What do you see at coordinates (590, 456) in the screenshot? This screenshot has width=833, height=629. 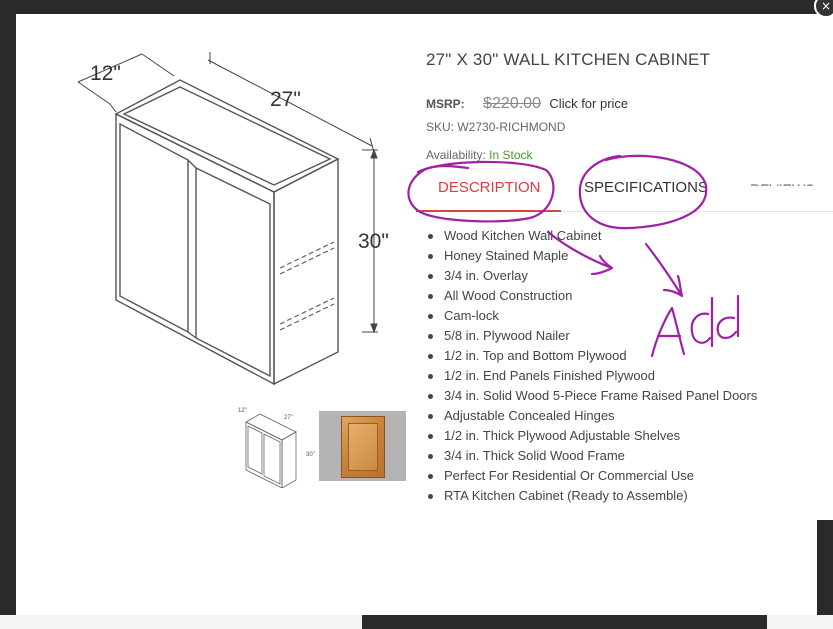 I see `list-item: 3/4 in. Thick Solid Wood Frame` at bounding box center [590, 456].